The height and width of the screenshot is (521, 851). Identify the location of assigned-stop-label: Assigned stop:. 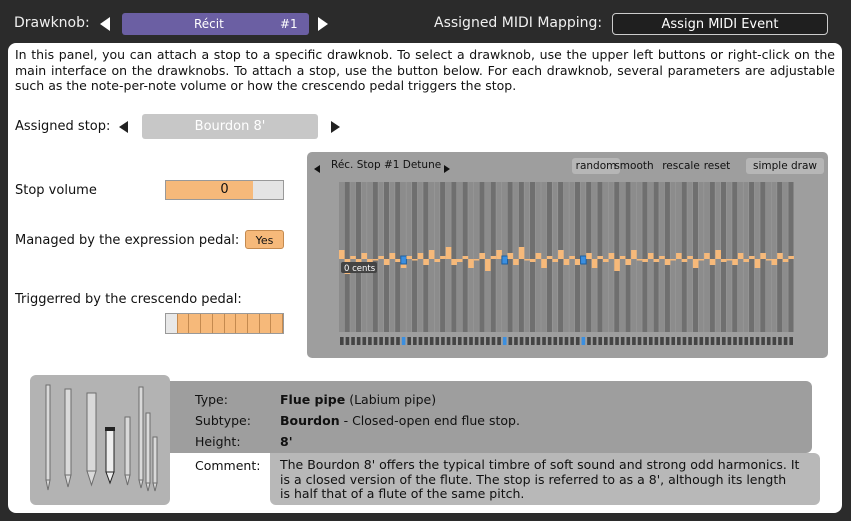
(63, 126).